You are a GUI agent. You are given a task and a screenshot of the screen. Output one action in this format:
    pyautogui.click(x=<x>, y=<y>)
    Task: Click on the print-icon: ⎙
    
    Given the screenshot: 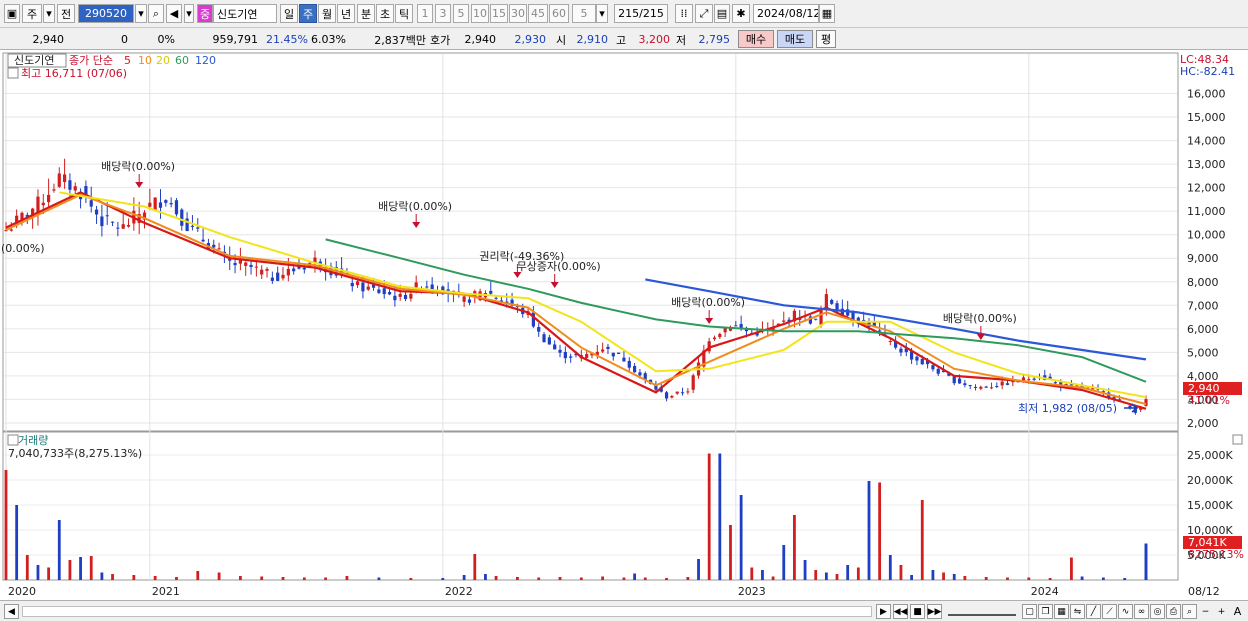 What is the action you would take?
    pyautogui.click(x=1173, y=611)
    